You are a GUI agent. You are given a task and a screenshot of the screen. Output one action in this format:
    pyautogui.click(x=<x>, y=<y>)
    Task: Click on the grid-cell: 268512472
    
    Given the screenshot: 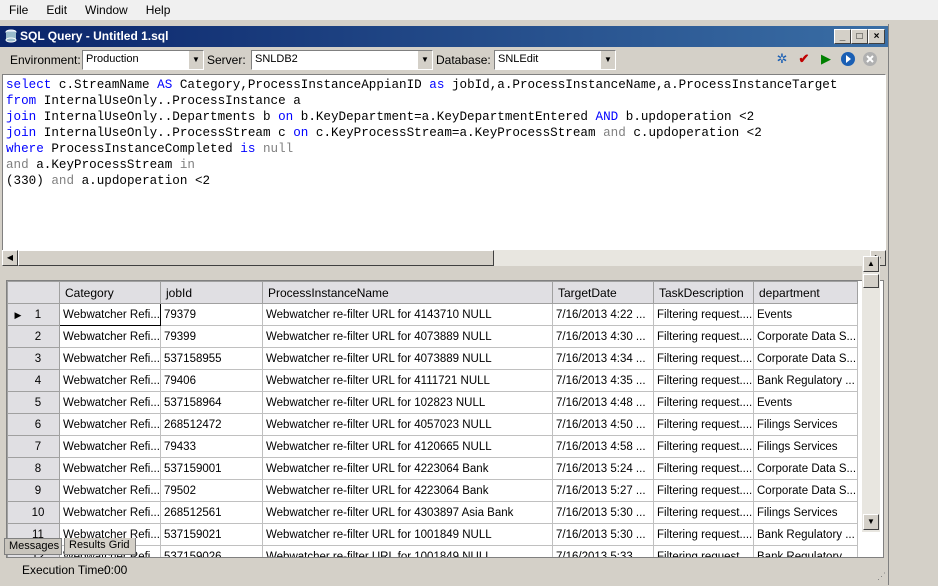 What is the action you would take?
    pyautogui.click(x=211, y=424)
    